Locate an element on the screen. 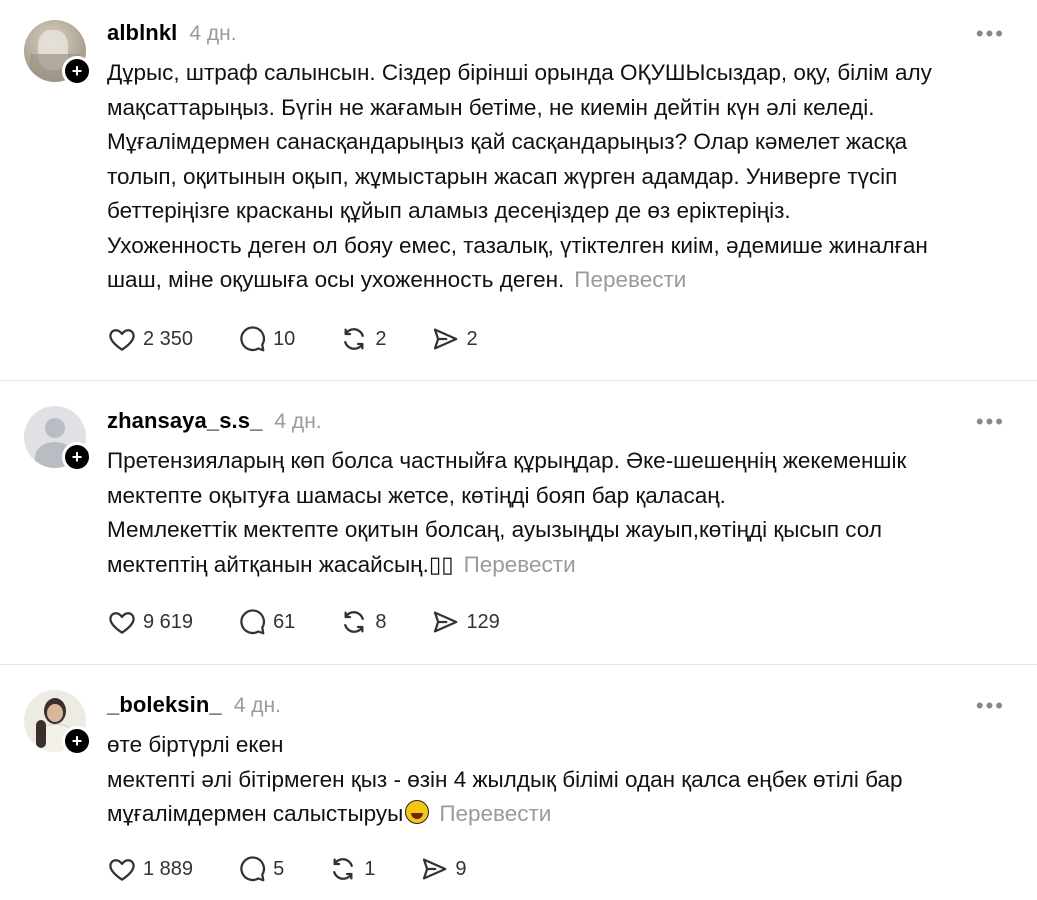 The width and height of the screenshot is (1037, 900). action-bar: 9 619 61 8 129 is located at coordinates (325, 622).